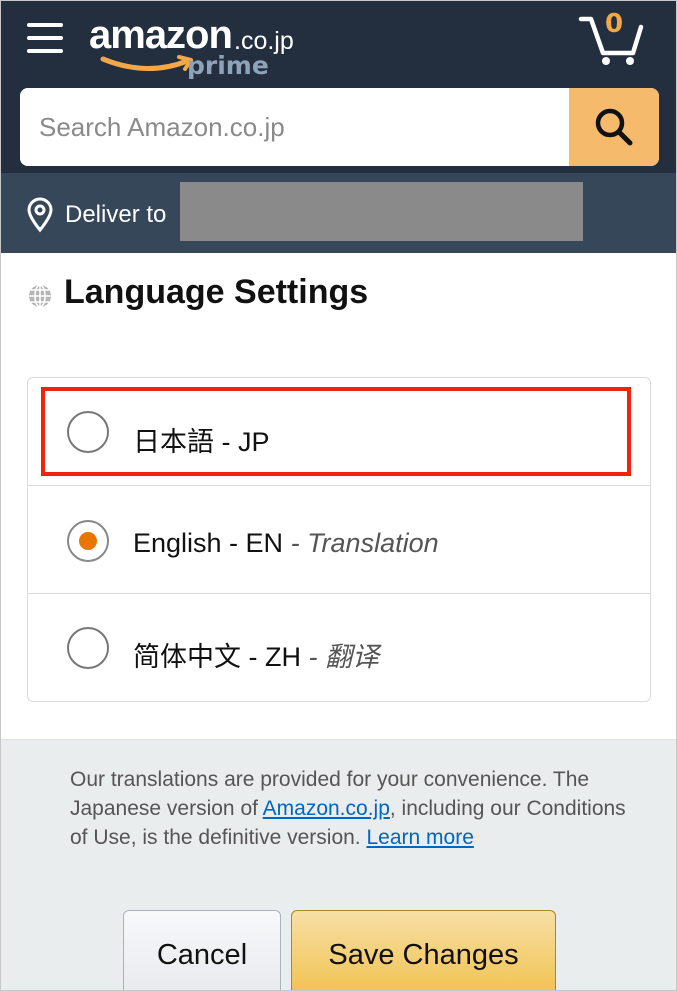  I want to click on language-option-zh: 简体中文 - ZH - 翻译, so click(339, 648).